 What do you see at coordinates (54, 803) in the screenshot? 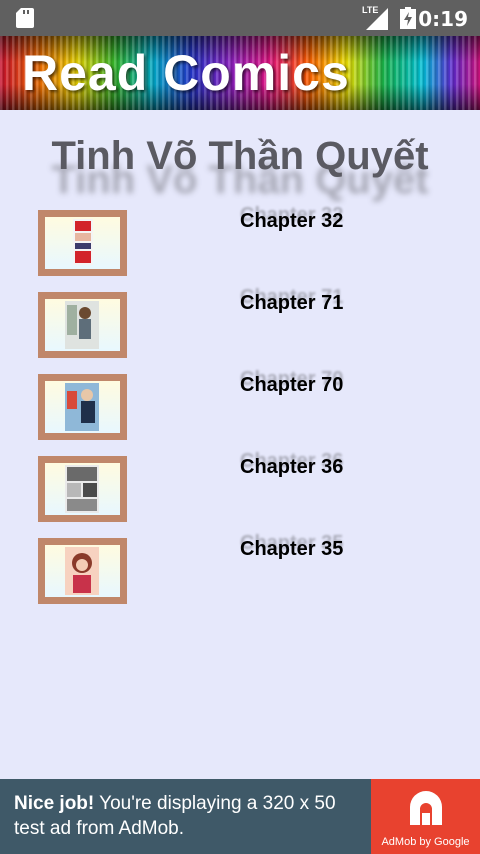
I see `ad-headline: Nice job!` at bounding box center [54, 803].